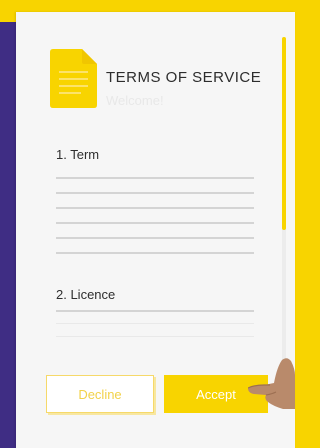  What do you see at coordinates (184, 77) in the screenshot?
I see `page-title: TERMS OF SERVICE` at bounding box center [184, 77].